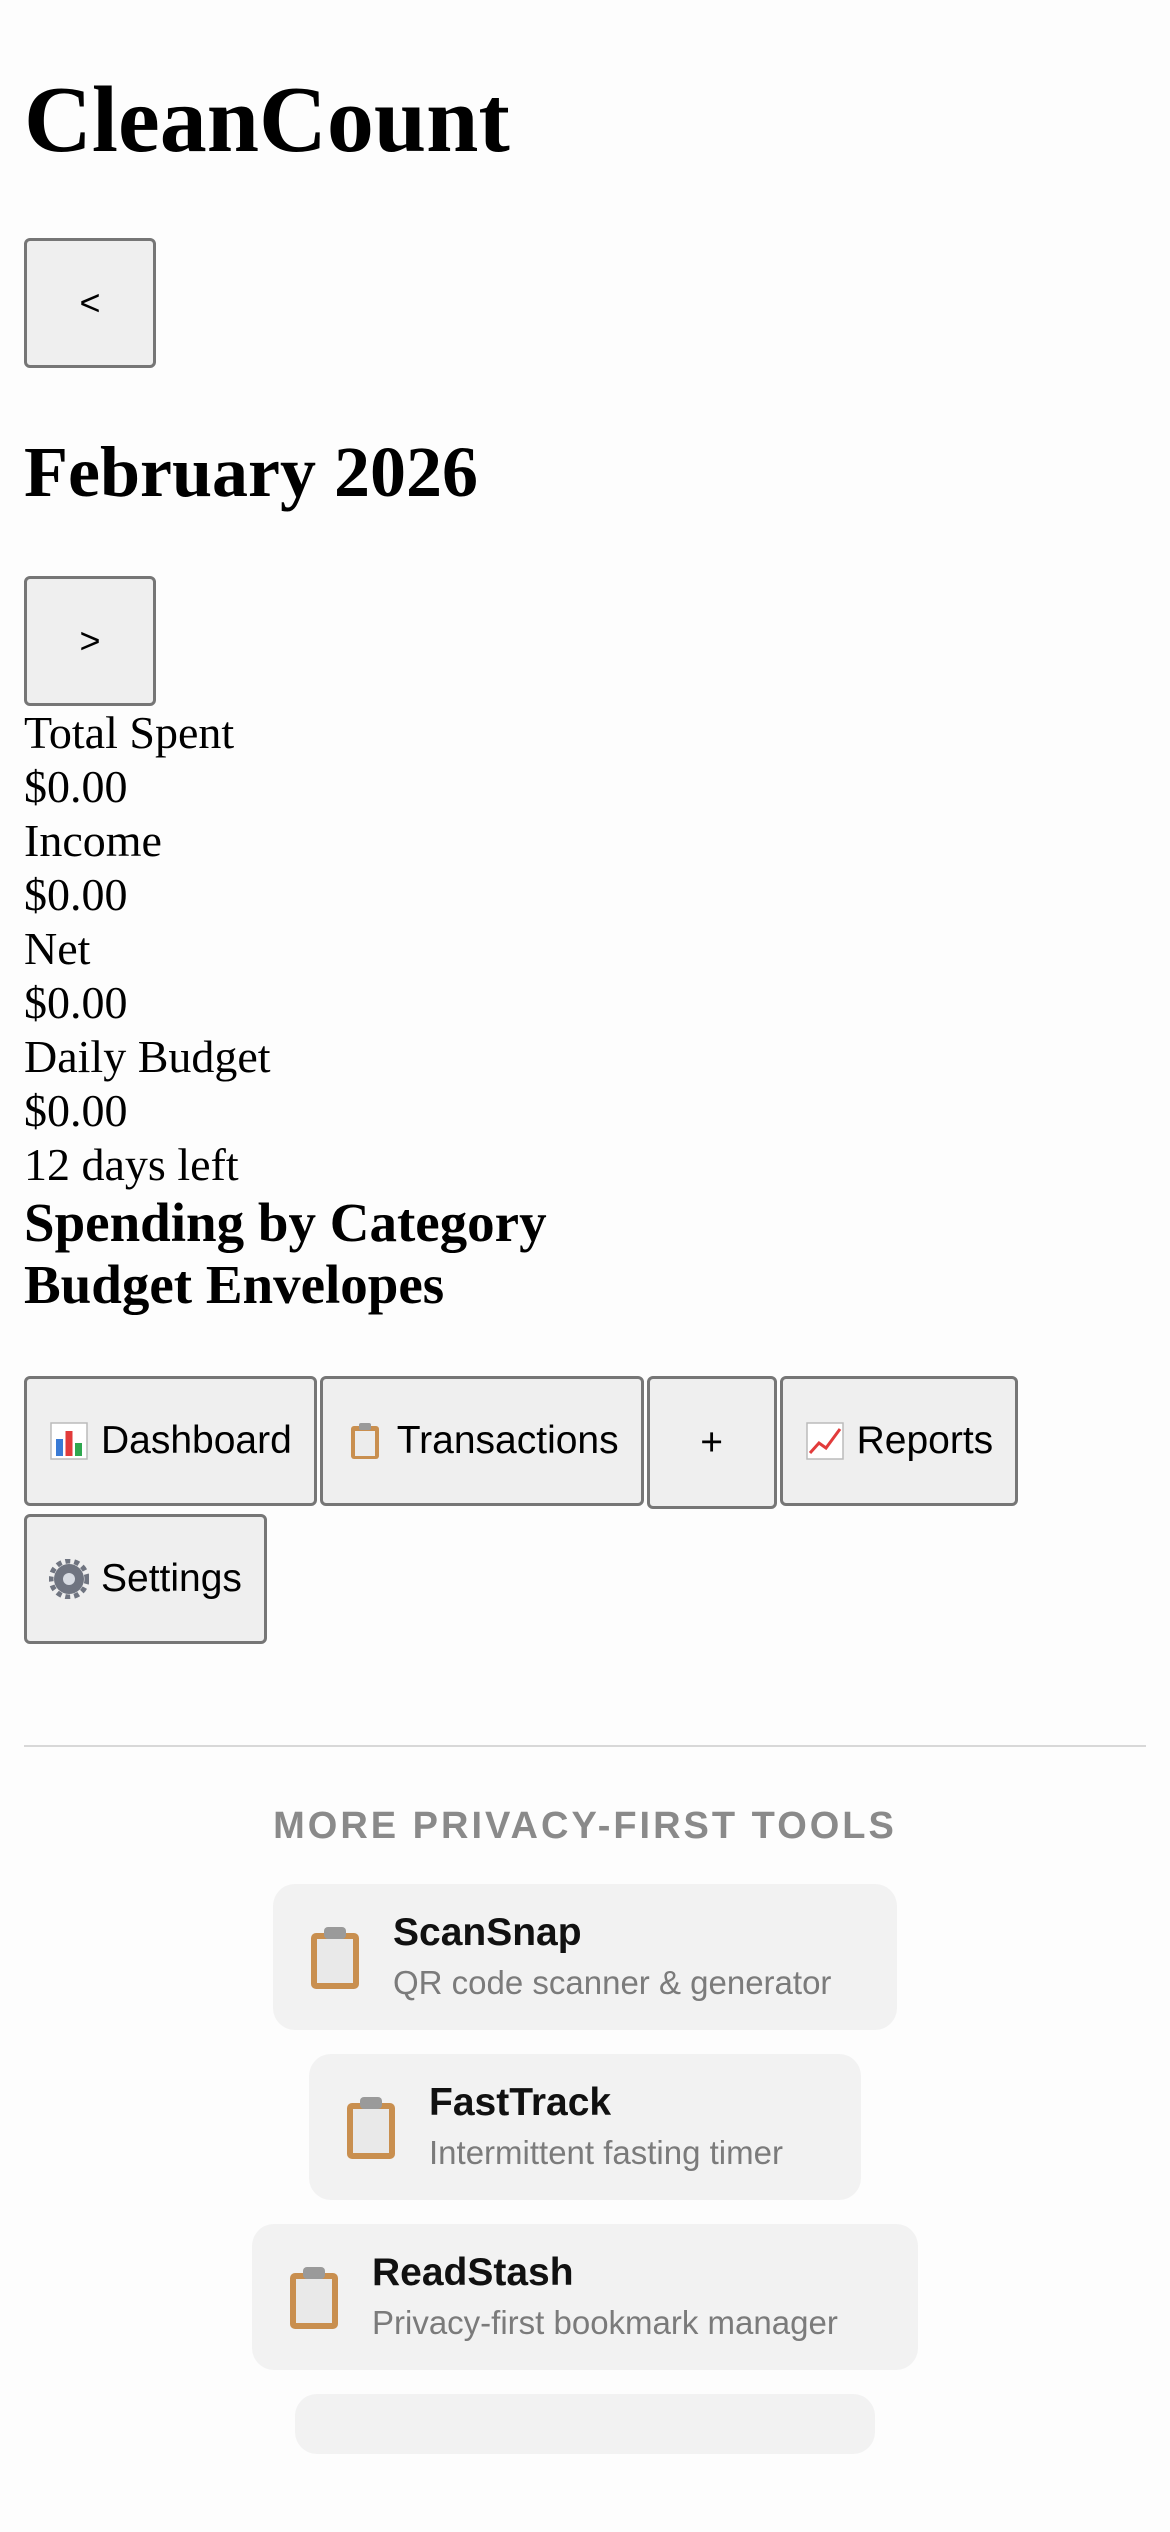 This screenshot has width=1170, height=2532. What do you see at coordinates (612, 1957) in the screenshot?
I see `tool-text: ScanSnap QR code scanner & generator` at bounding box center [612, 1957].